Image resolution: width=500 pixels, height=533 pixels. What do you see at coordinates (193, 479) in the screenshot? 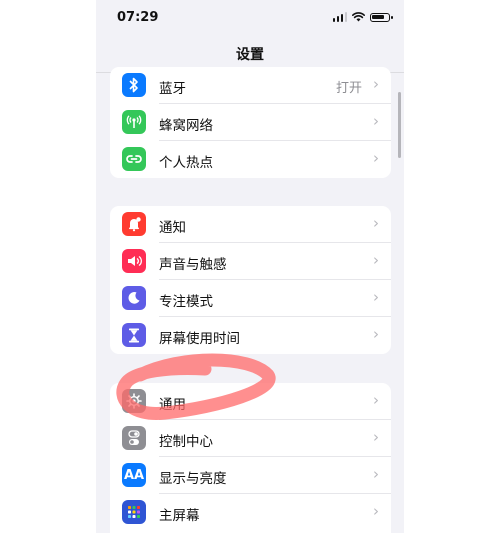
I see `settings-row-label: 显示与亮度` at bounding box center [193, 479].